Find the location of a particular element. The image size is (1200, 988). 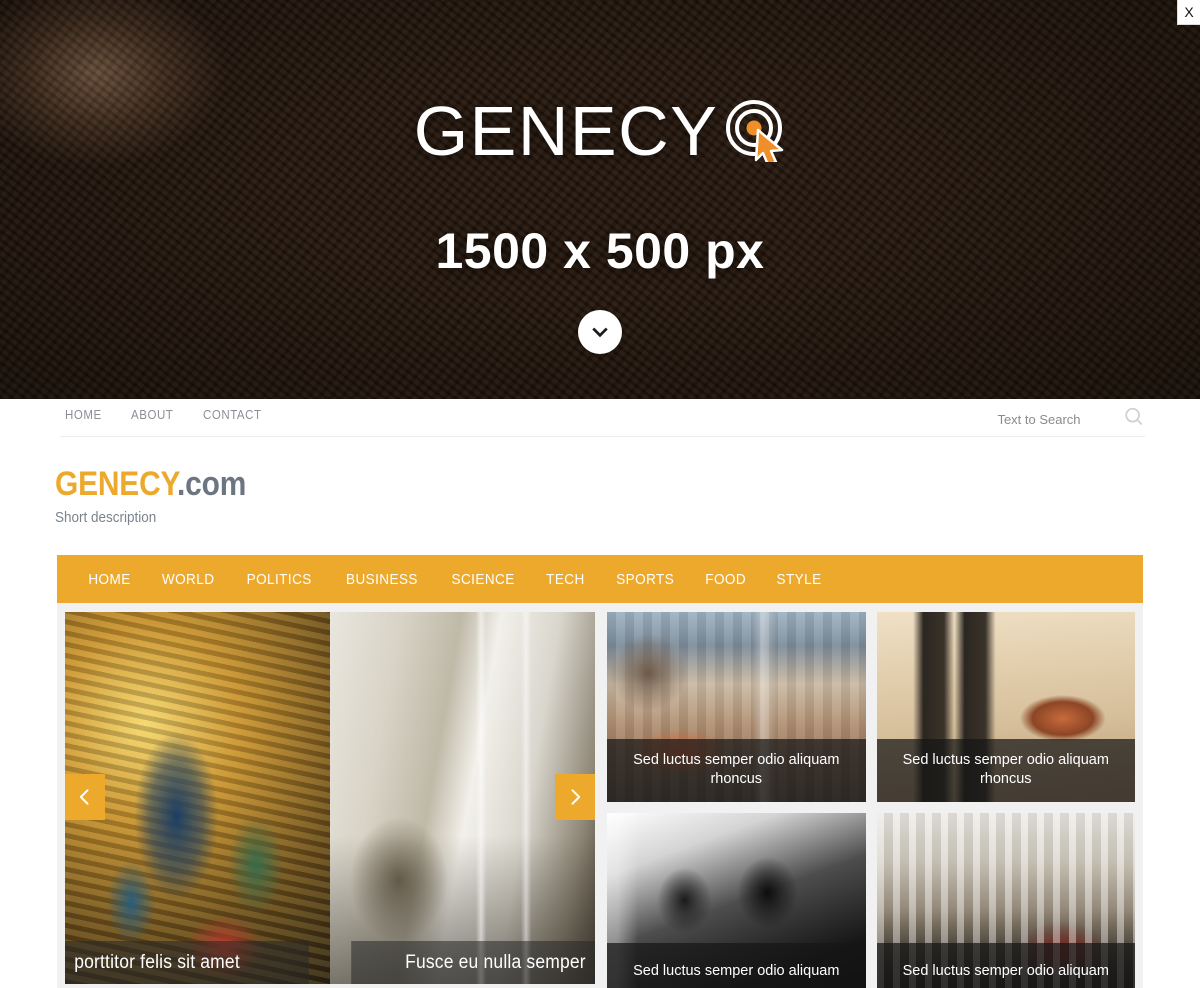

search-submit-button is located at coordinates (1134, 417).